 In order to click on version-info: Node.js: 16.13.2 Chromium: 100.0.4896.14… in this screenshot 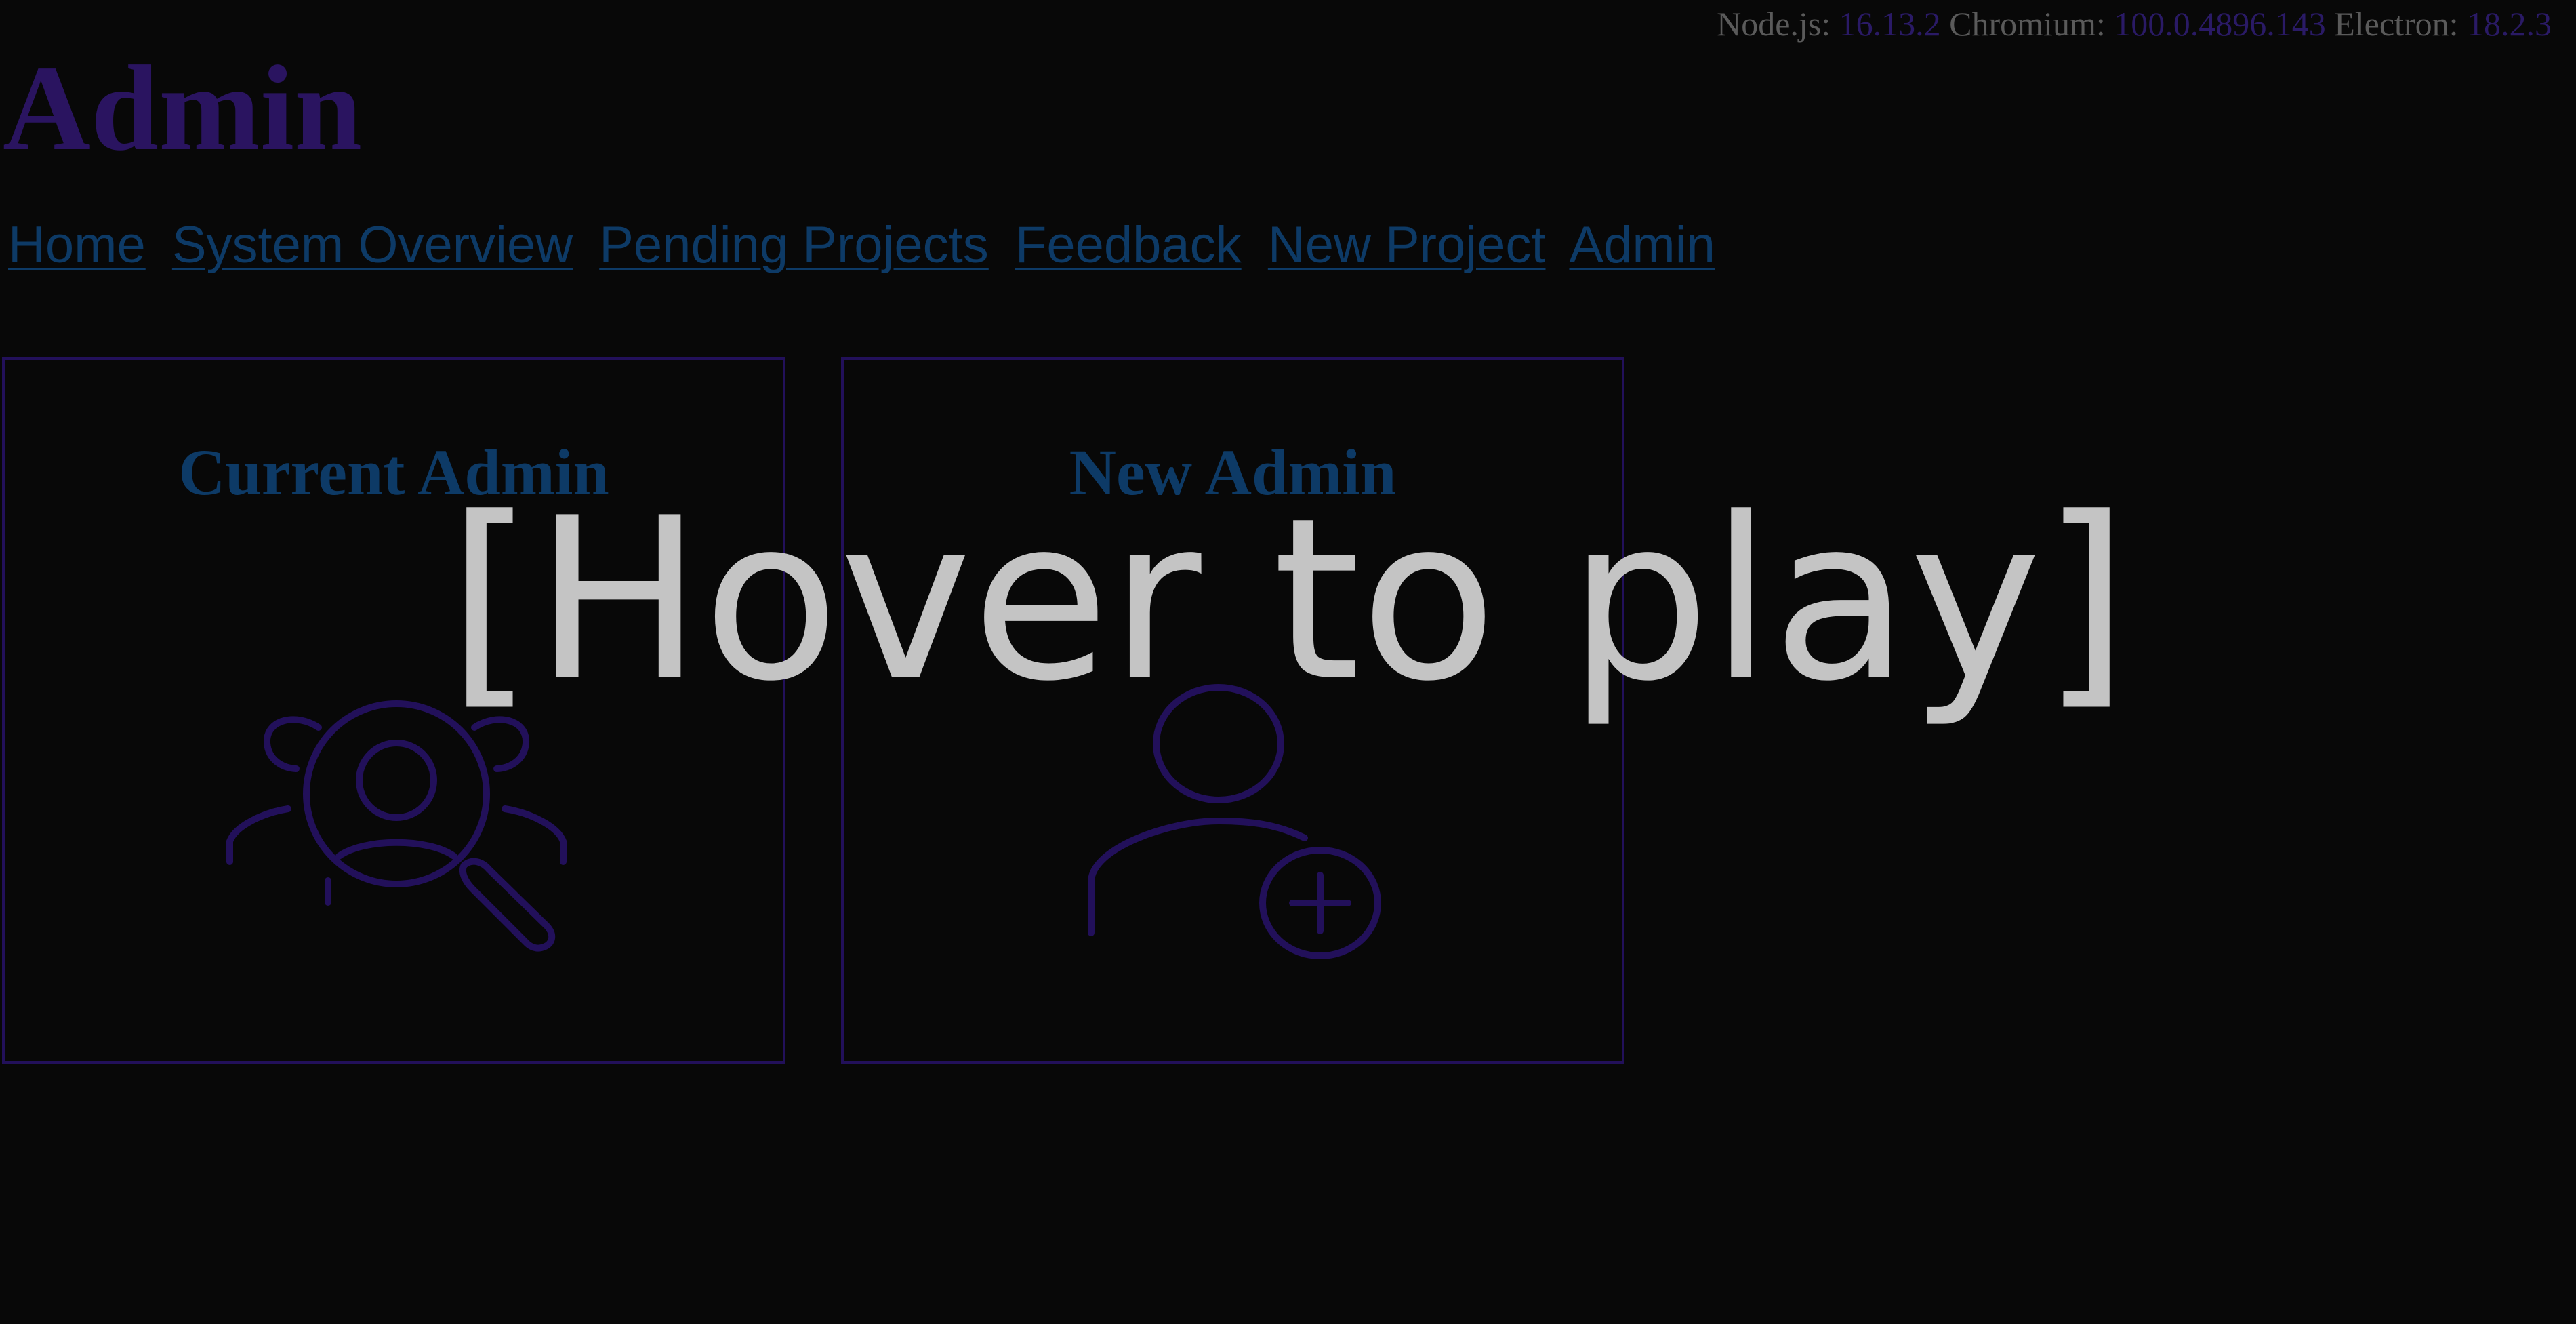, I will do `click(2134, 24)`.